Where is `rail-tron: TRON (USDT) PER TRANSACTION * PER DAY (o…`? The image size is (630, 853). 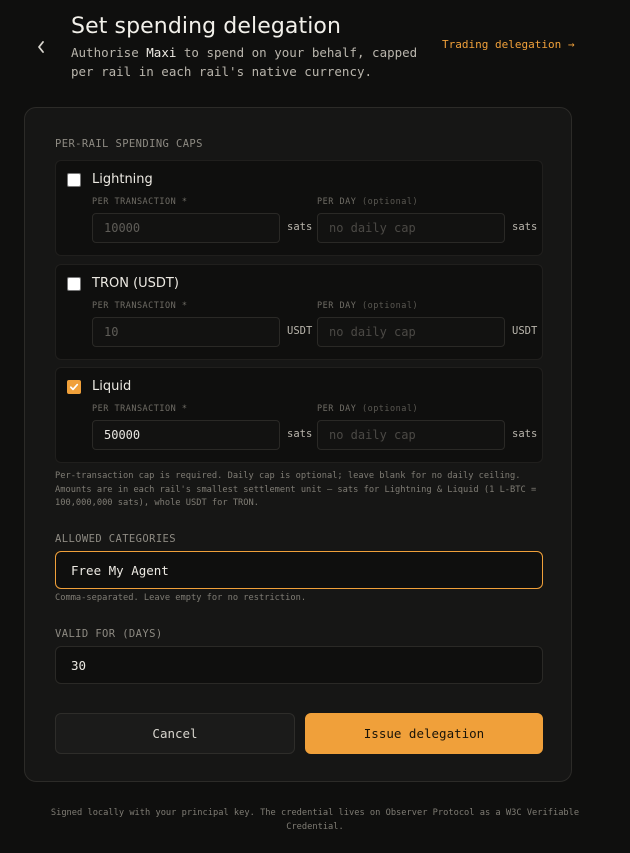 rail-tron: TRON (USDT) PER TRANSACTION * PER DAY (o… is located at coordinates (299, 312).